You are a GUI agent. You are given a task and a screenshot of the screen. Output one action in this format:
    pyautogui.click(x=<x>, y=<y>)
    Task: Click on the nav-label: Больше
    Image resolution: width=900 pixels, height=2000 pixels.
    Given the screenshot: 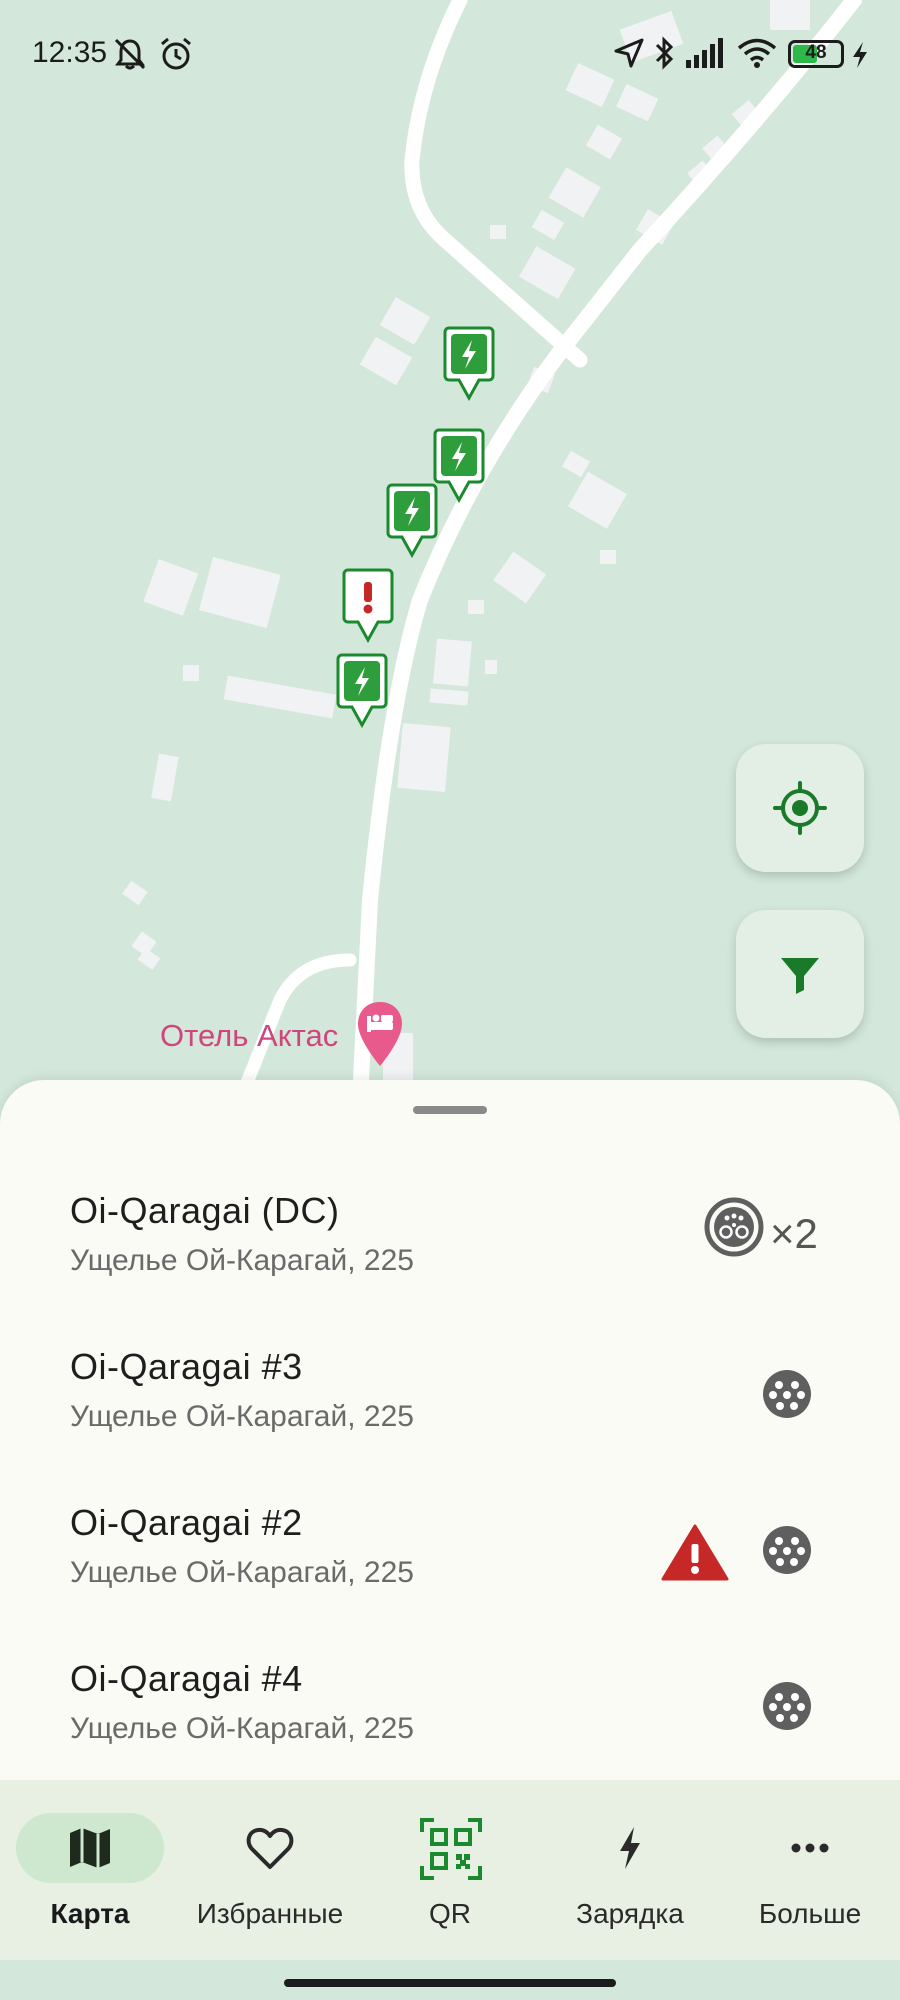 What is the action you would take?
    pyautogui.click(x=810, y=1913)
    